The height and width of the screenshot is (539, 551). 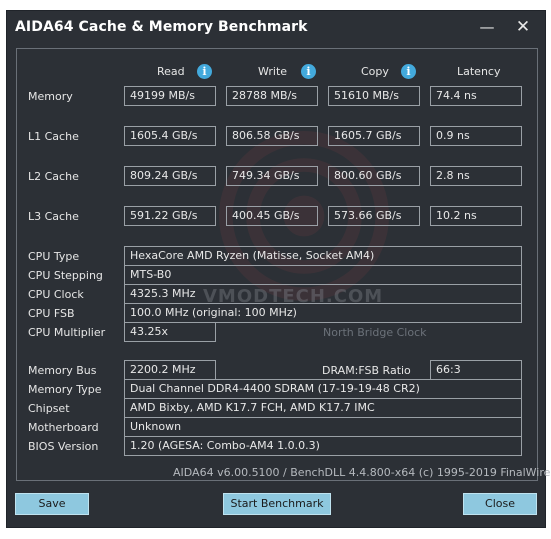 What do you see at coordinates (408, 71) in the screenshot?
I see `copy-info-icon: i` at bounding box center [408, 71].